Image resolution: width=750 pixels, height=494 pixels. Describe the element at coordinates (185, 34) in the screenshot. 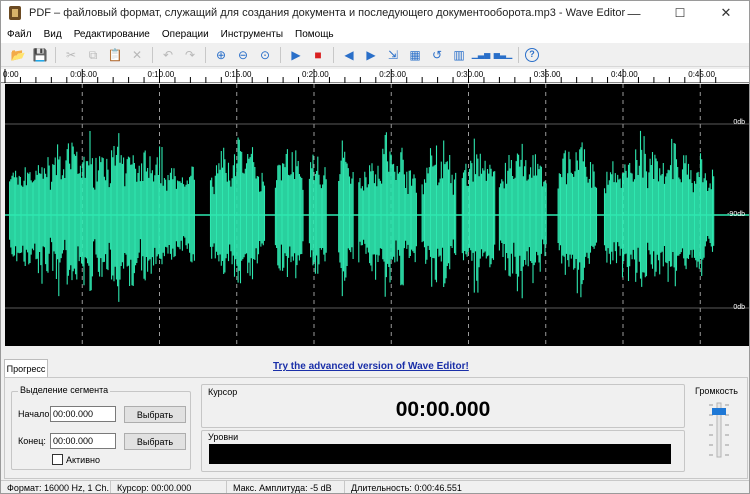

I see `menu-operations: Операции` at that location.